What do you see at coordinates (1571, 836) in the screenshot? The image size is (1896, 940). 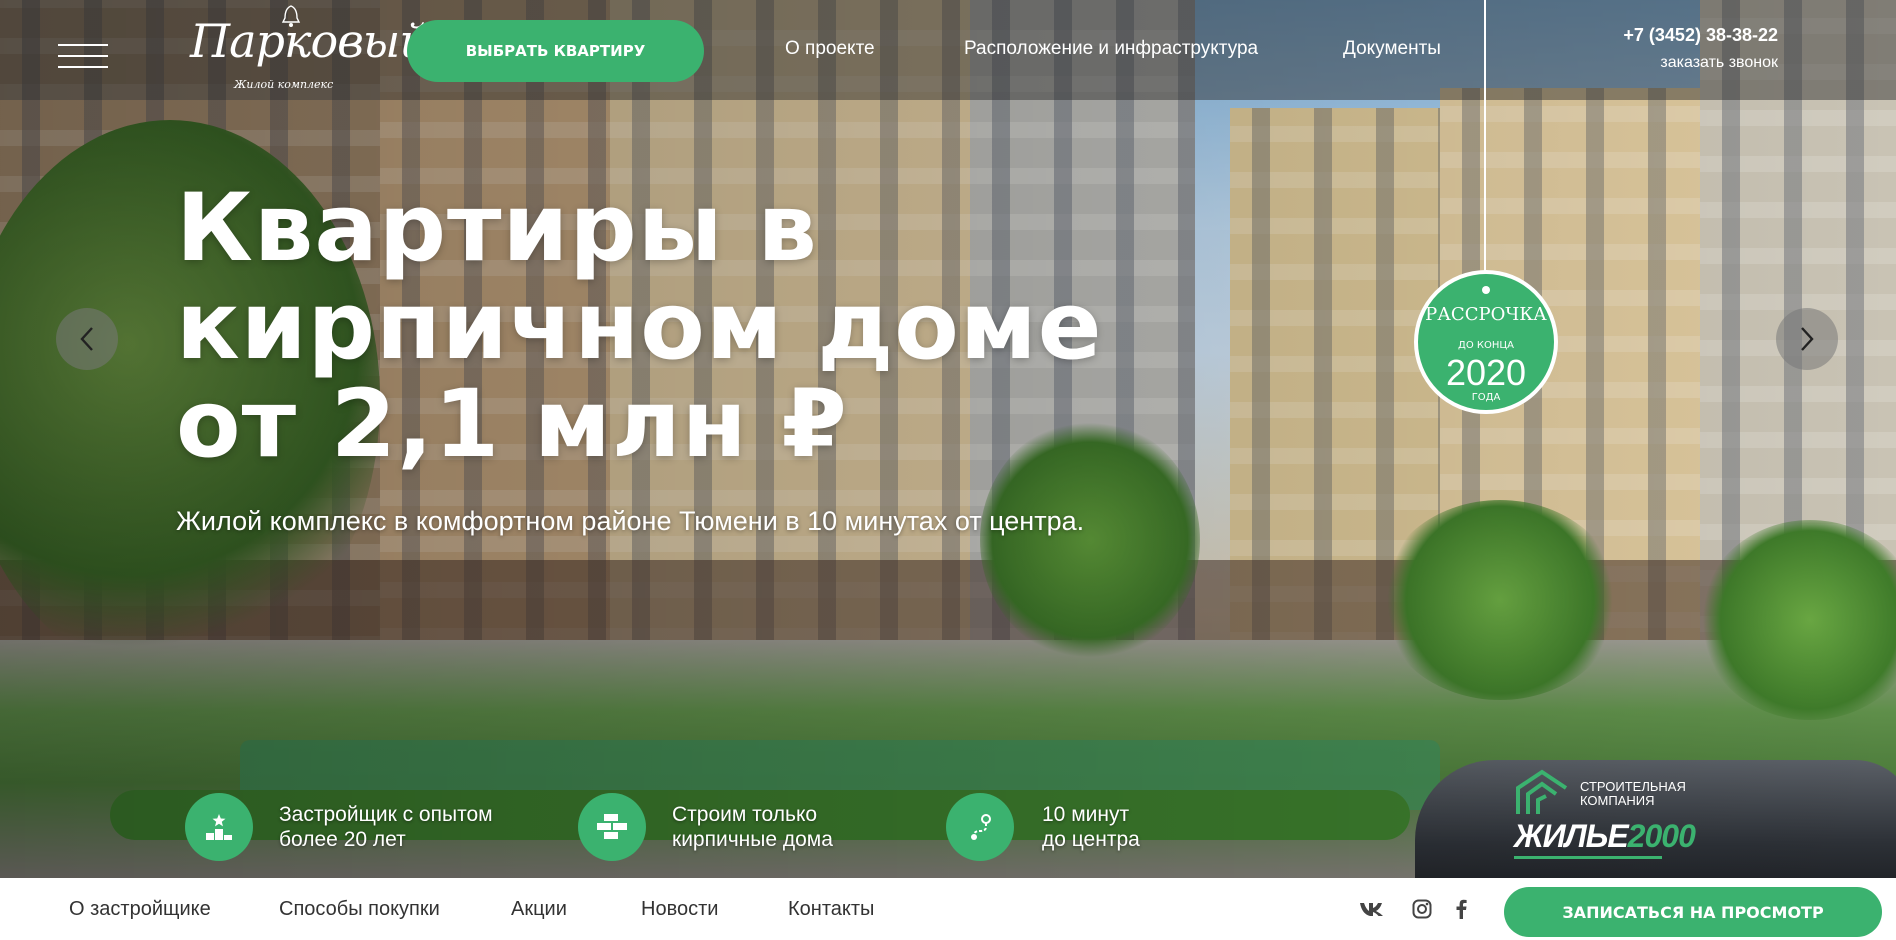 I see `developer-name-word: ЖИЛЬЕ` at bounding box center [1571, 836].